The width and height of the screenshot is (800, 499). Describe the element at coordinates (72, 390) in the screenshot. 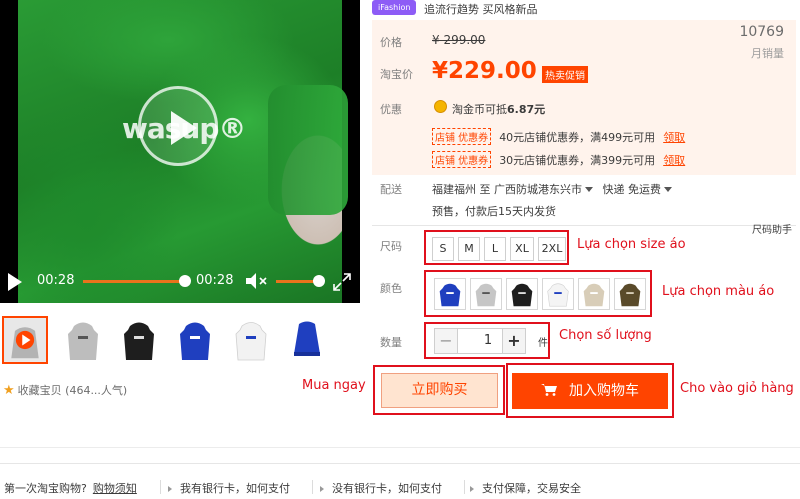

I see `favorite-label: 收藏宝贝 (464...人气)` at that location.